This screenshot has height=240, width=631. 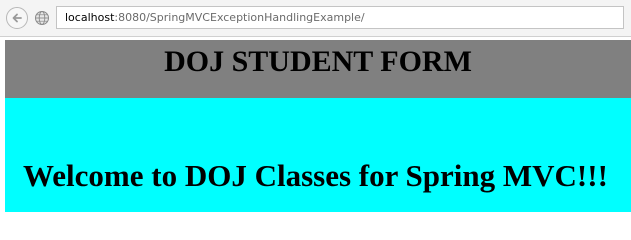 I want to click on forward-button, so click(x=42, y=18).